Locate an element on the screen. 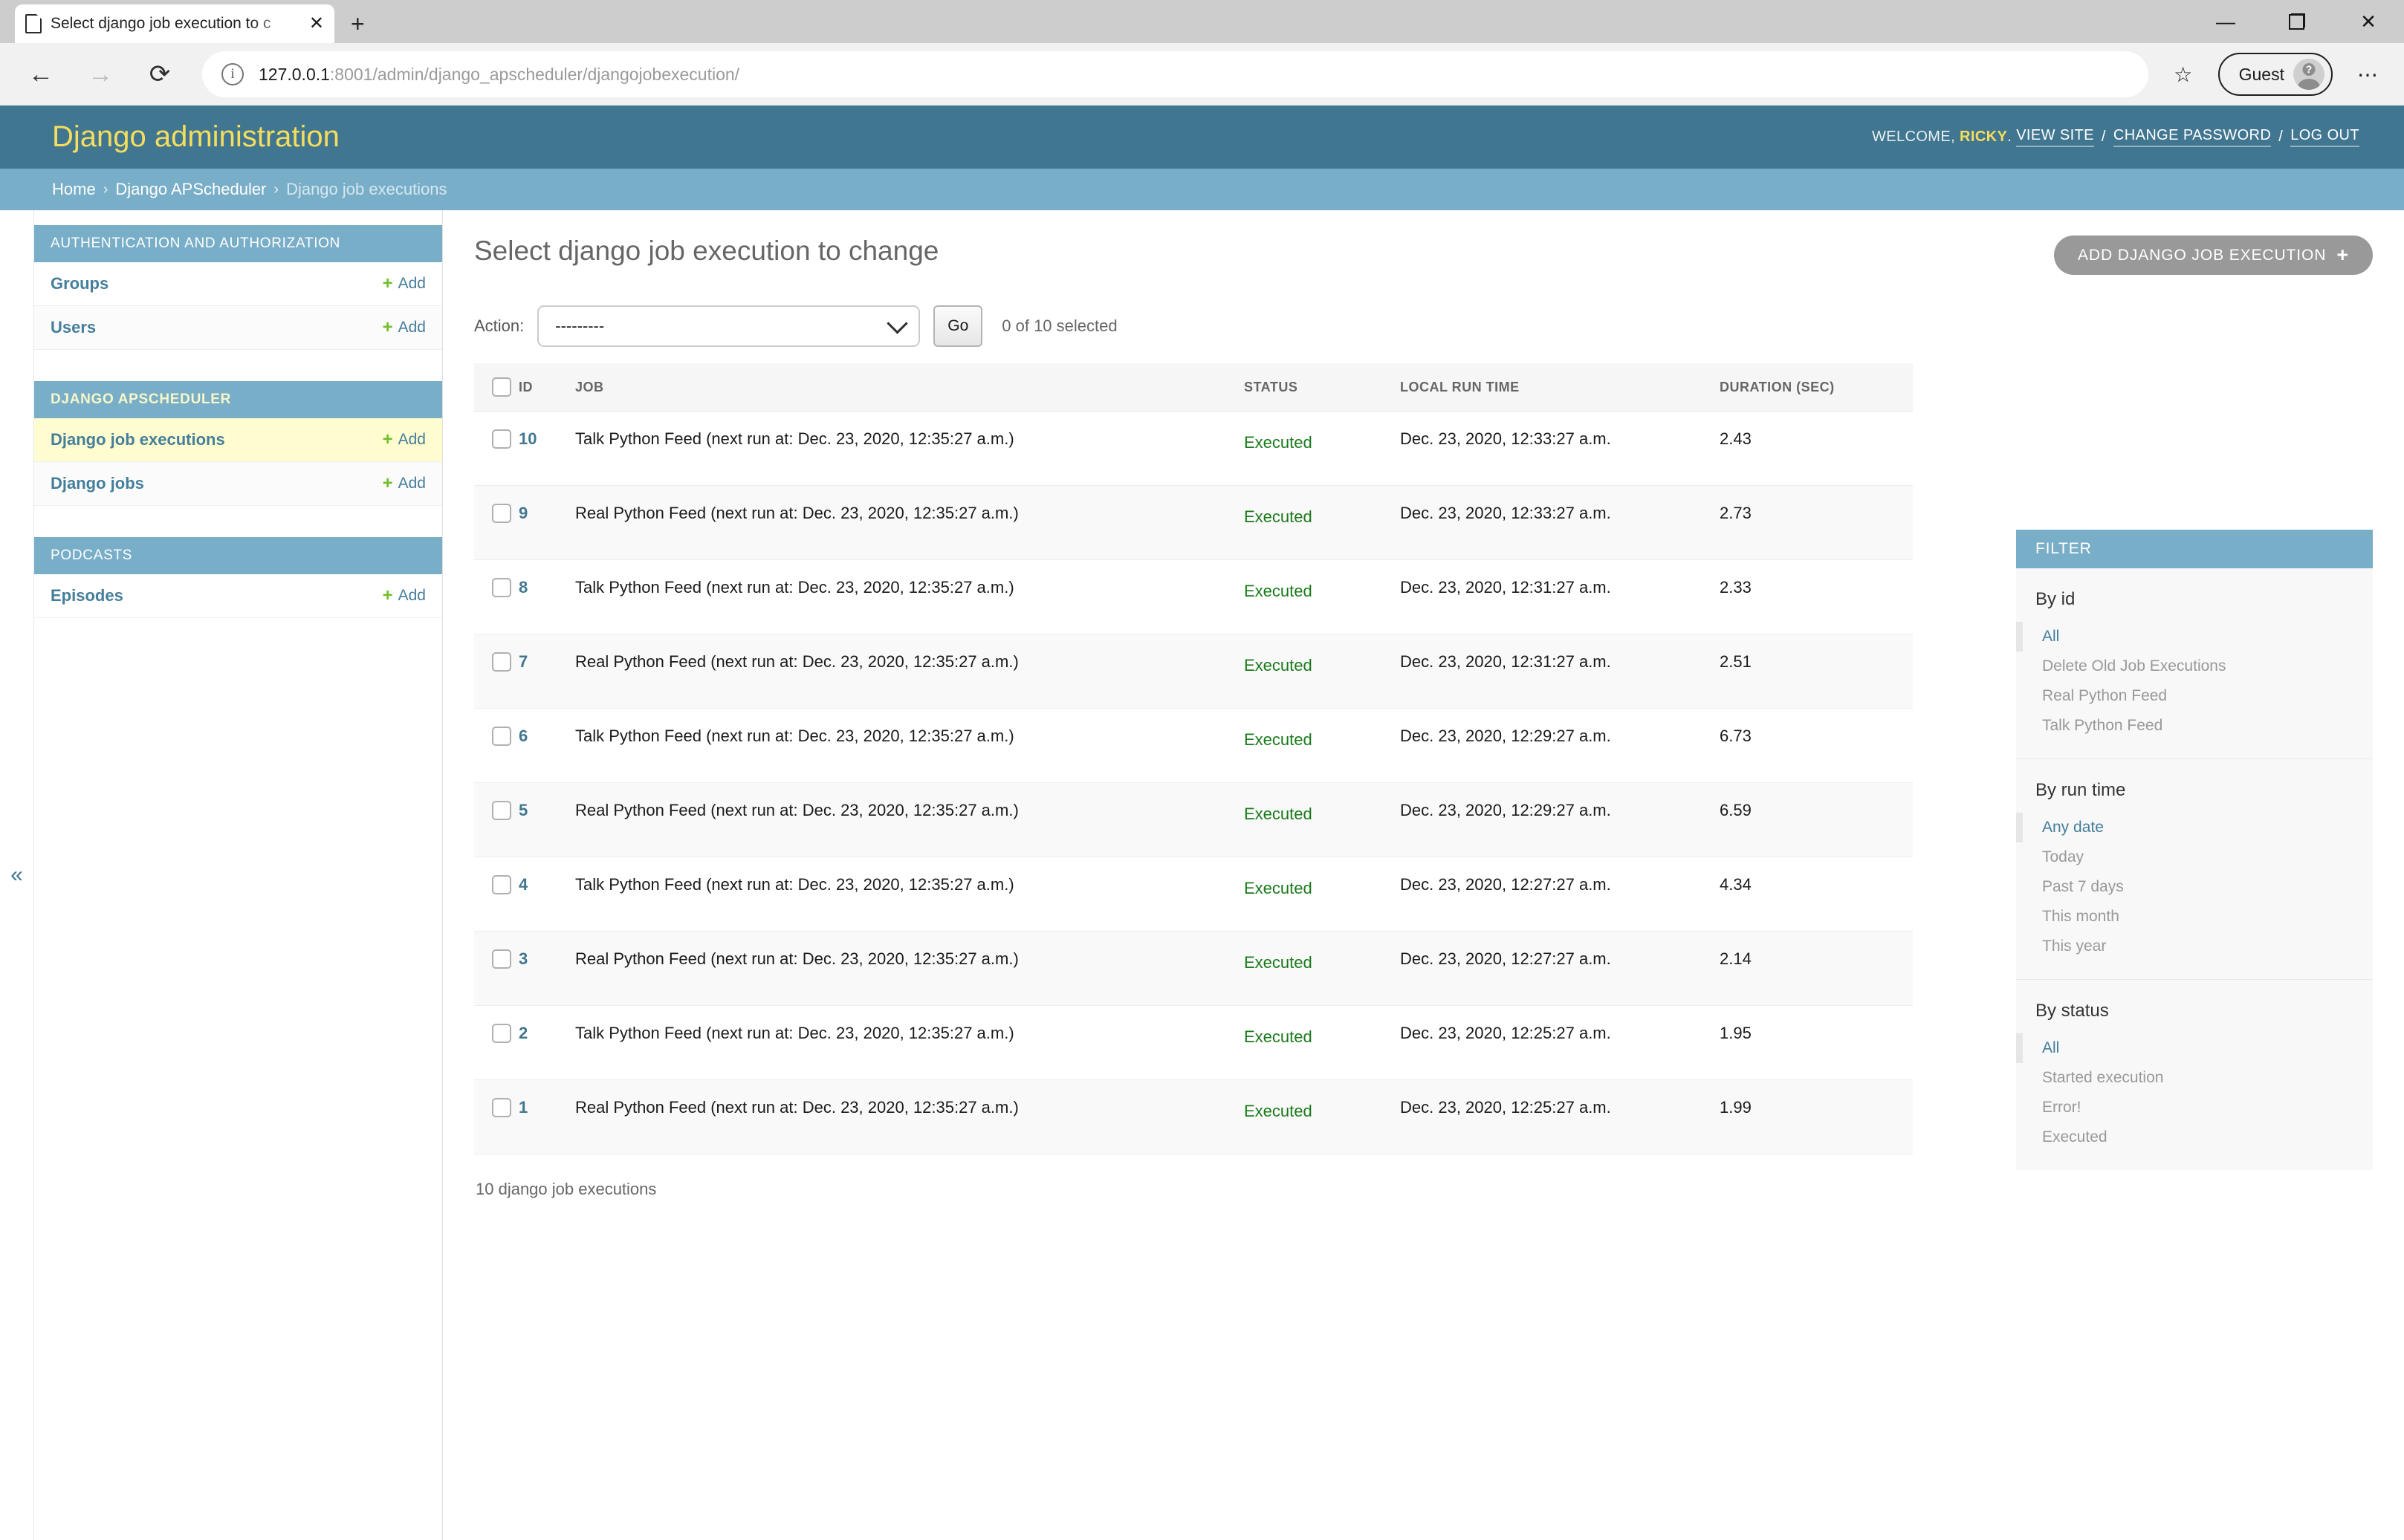 The image size is (2404, 1540). favorites-star-icon: ☆ is located at coordinates (2183, 74).